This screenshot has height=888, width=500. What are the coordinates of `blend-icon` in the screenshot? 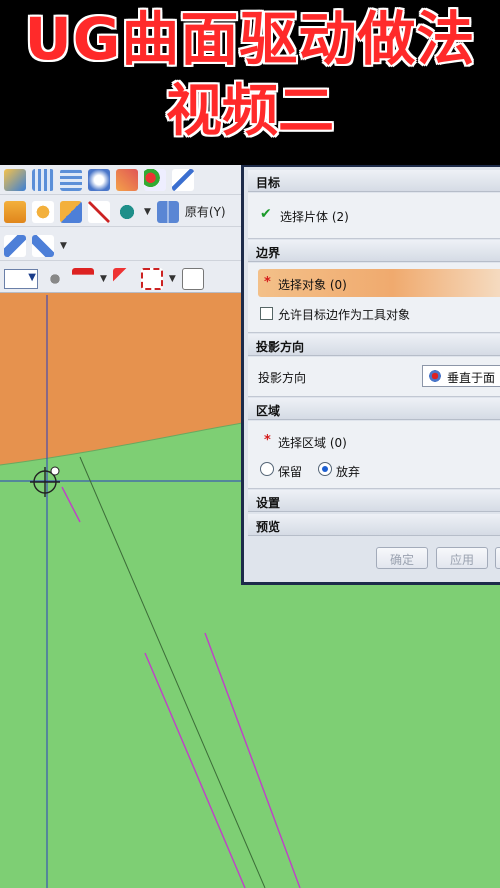 It's located at (127, 179).